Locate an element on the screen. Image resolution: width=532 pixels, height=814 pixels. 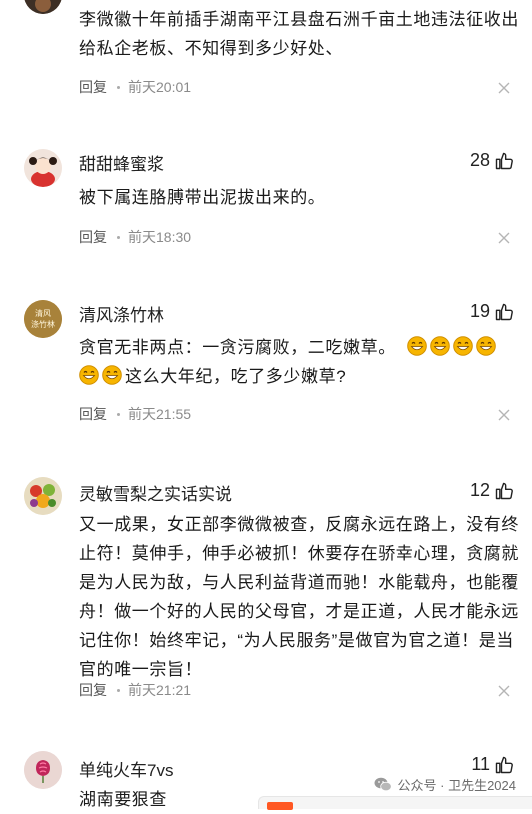
commenter-name: 单纯火车7vs is located at coordinates (126, 768).